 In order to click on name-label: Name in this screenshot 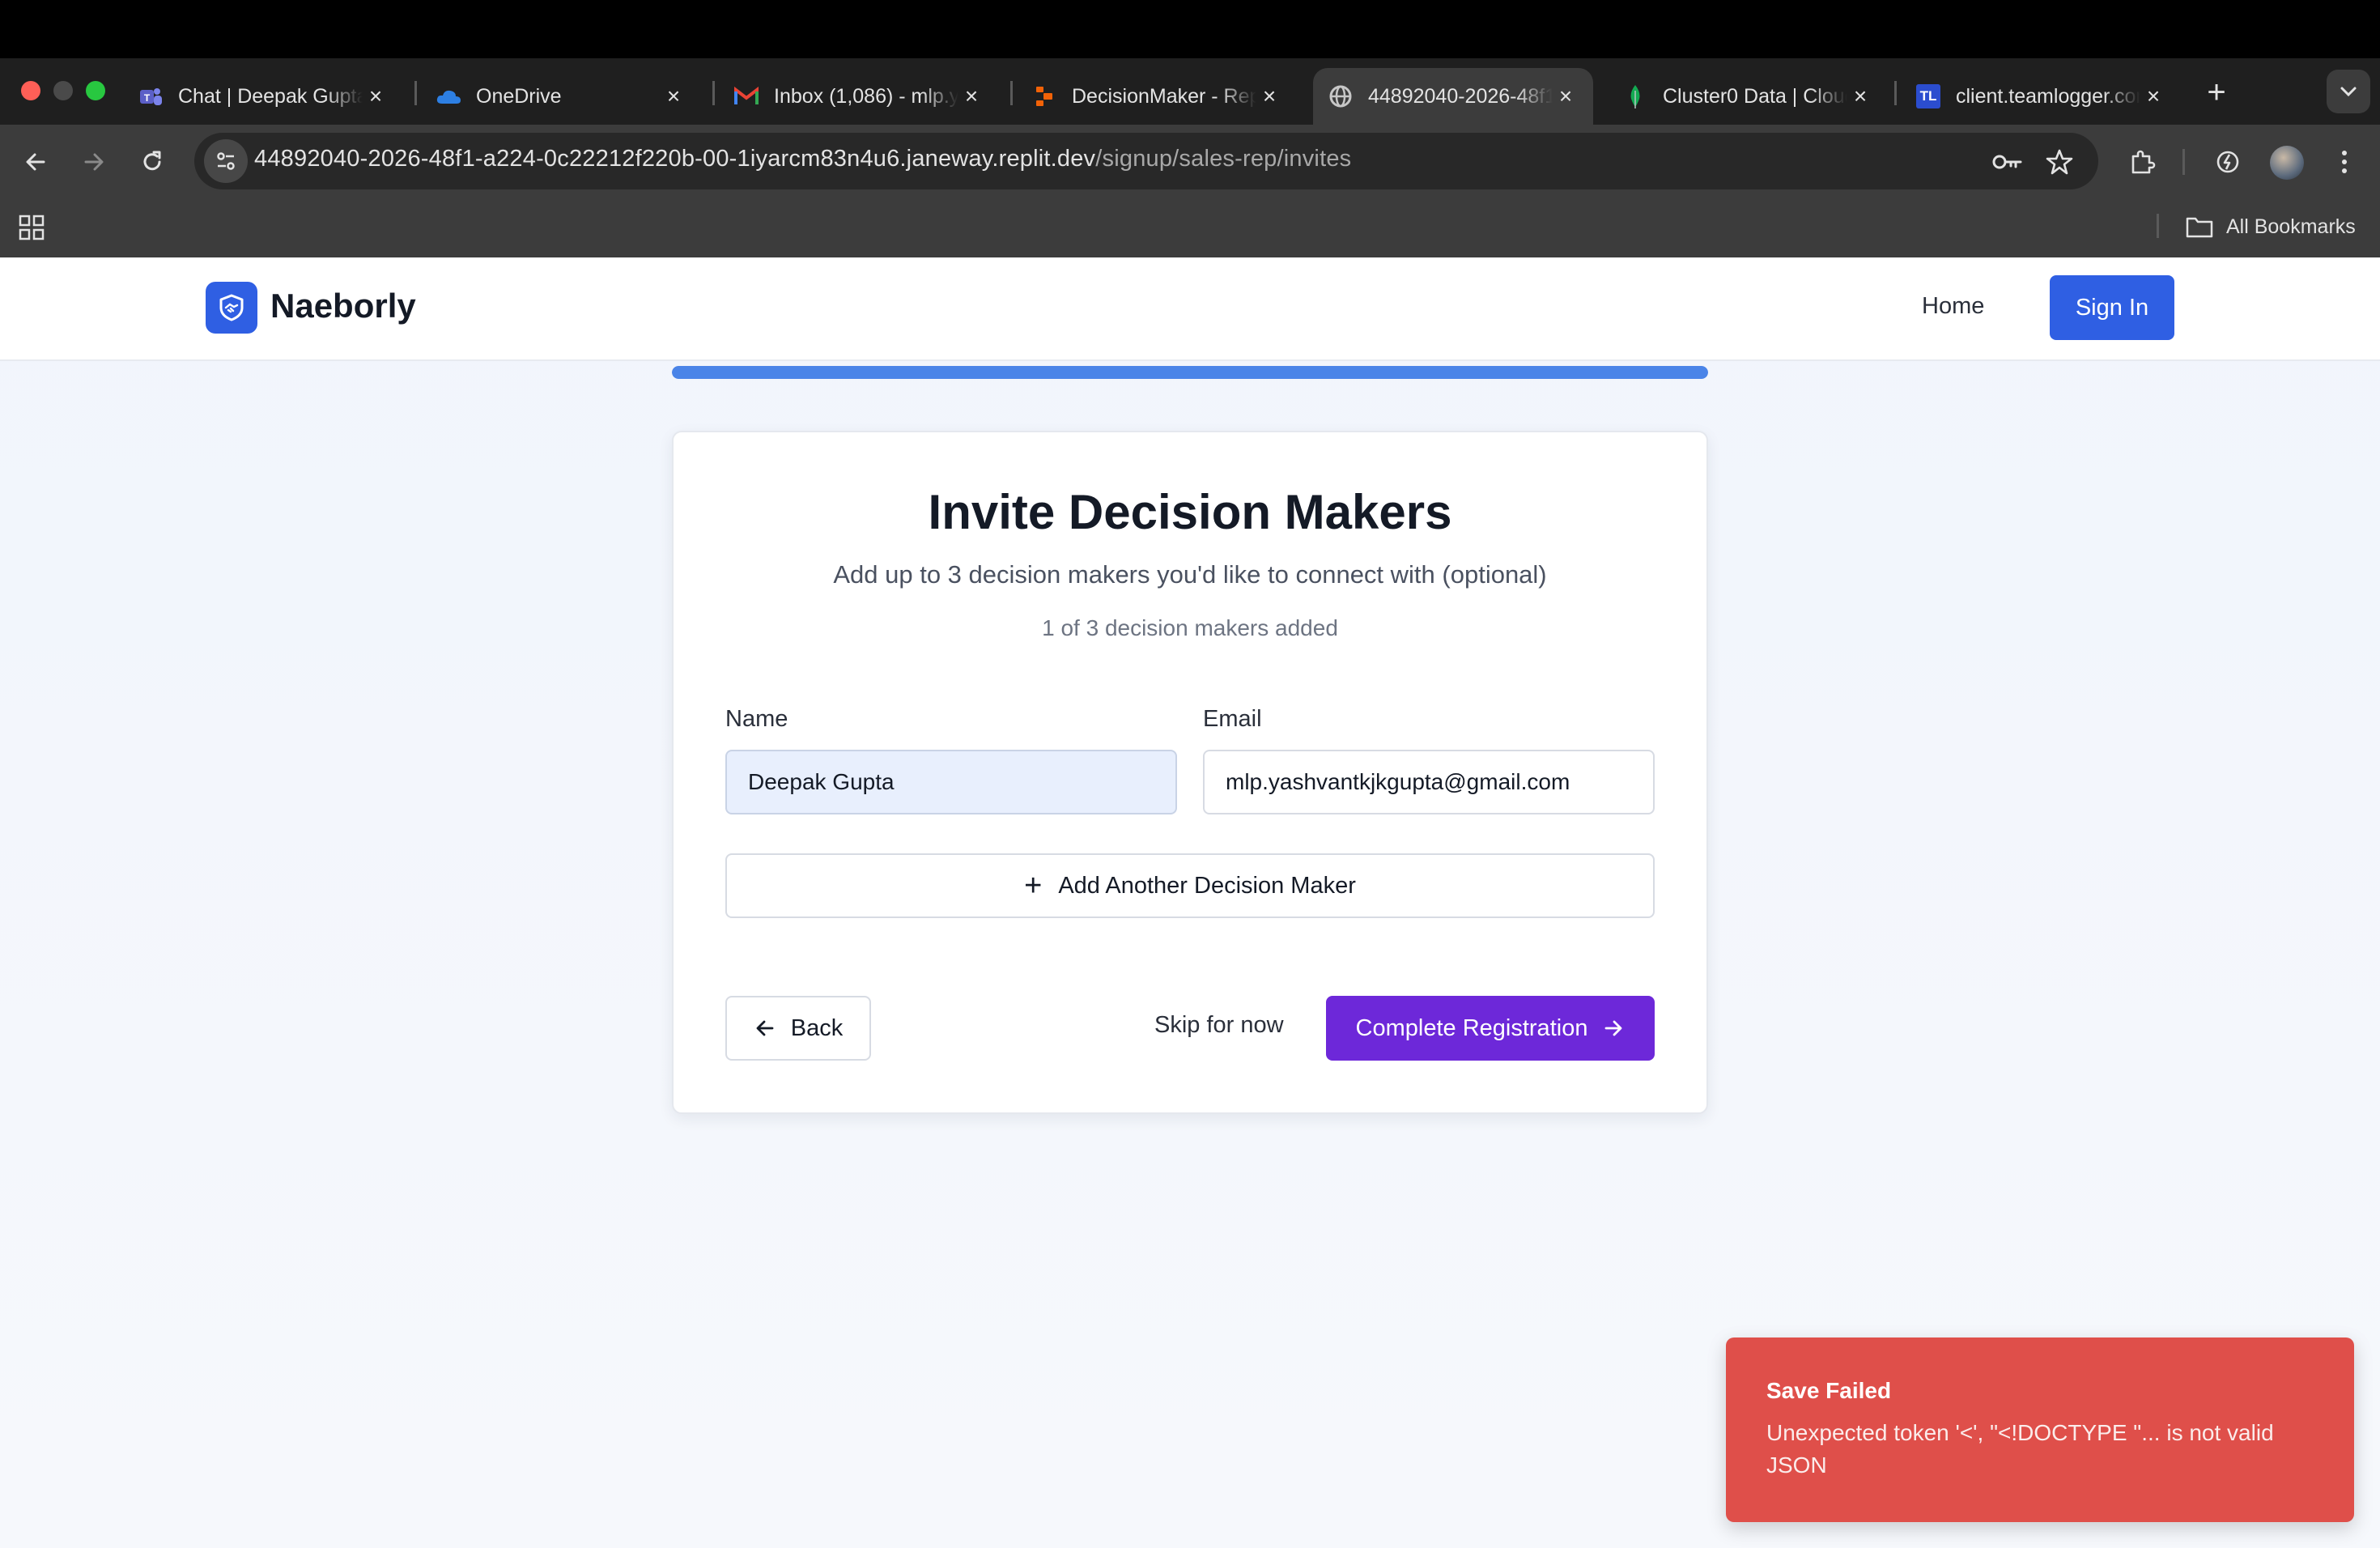, I will do `click(756, 719)`.